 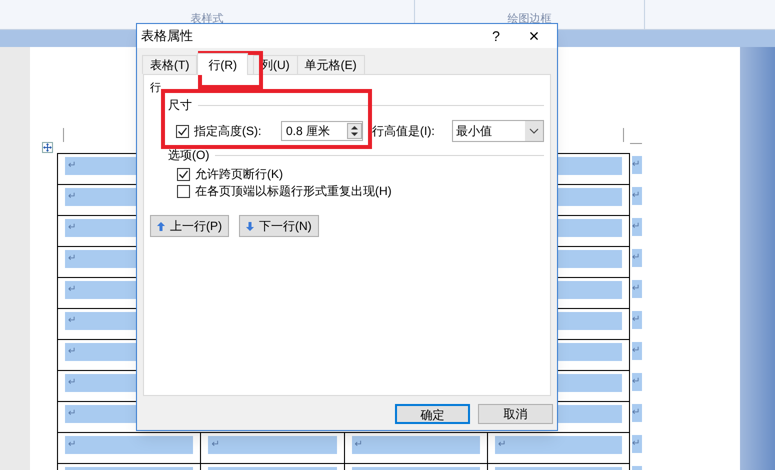 I want to click on up-arrow-icon, so click(x=161, y=226).